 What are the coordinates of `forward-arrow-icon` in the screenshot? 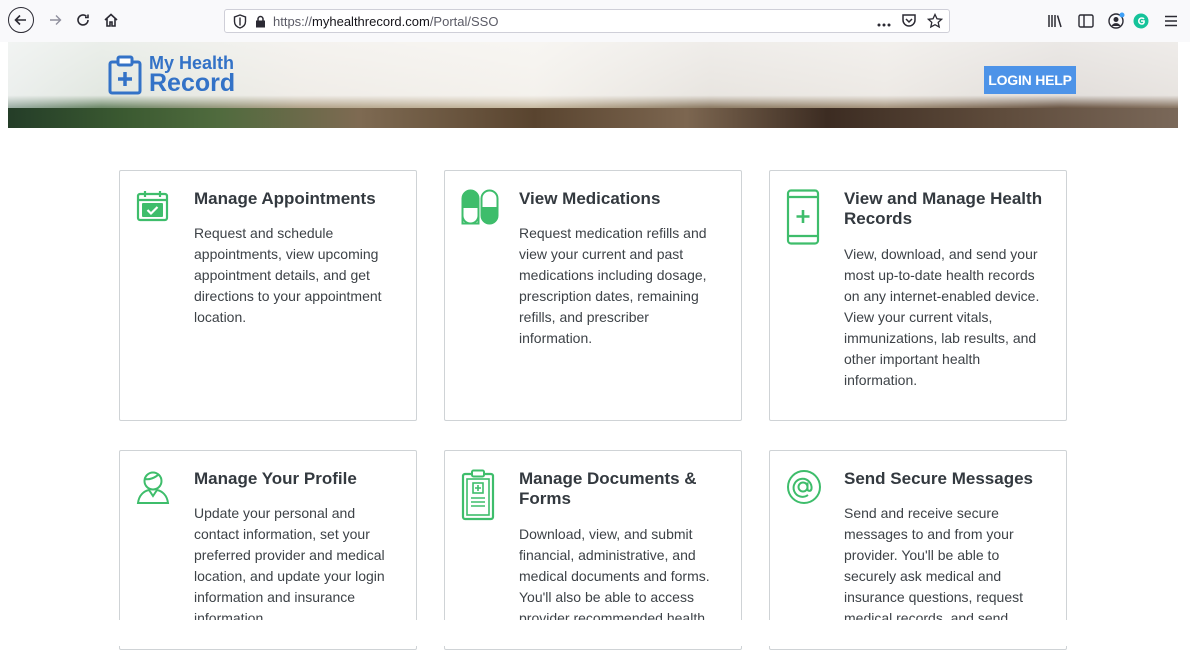 It's located at (55, 20).